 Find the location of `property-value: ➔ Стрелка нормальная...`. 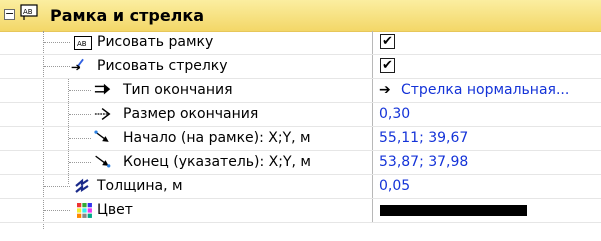

property-value: ➔ Стрелка нормальная... is located at coordinates (486, 90).